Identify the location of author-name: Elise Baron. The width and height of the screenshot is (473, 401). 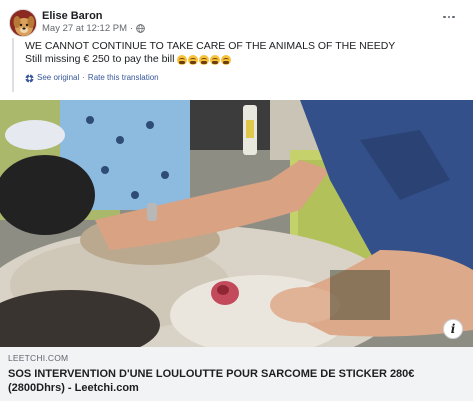
(72, 16).